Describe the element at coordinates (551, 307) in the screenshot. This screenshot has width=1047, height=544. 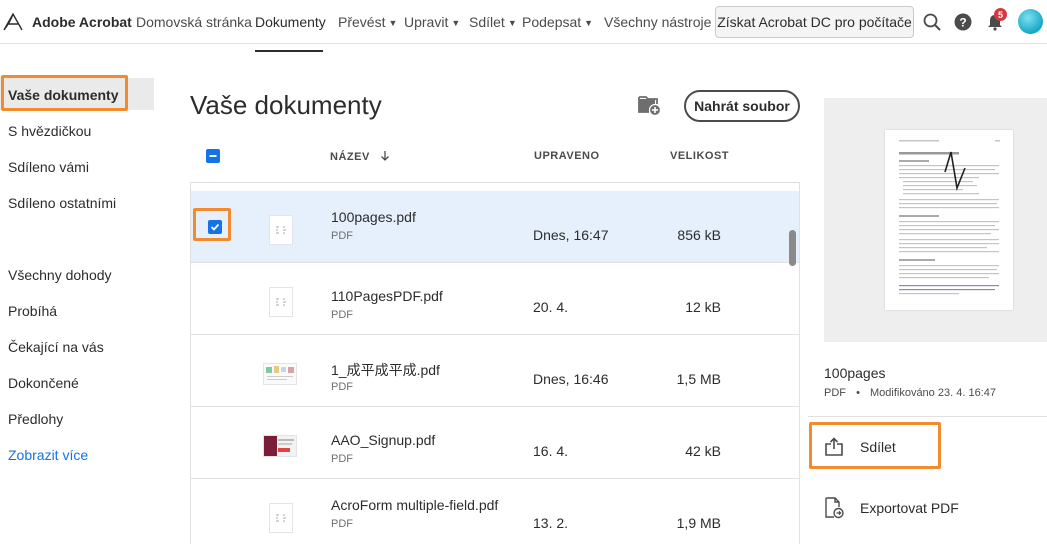
I see `file-modified: 20. 4.` at that location.